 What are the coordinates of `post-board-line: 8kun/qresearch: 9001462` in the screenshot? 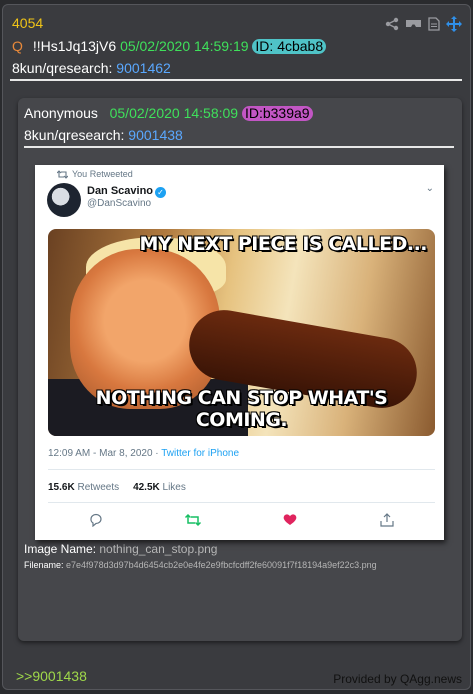 It's located at (91, 68).